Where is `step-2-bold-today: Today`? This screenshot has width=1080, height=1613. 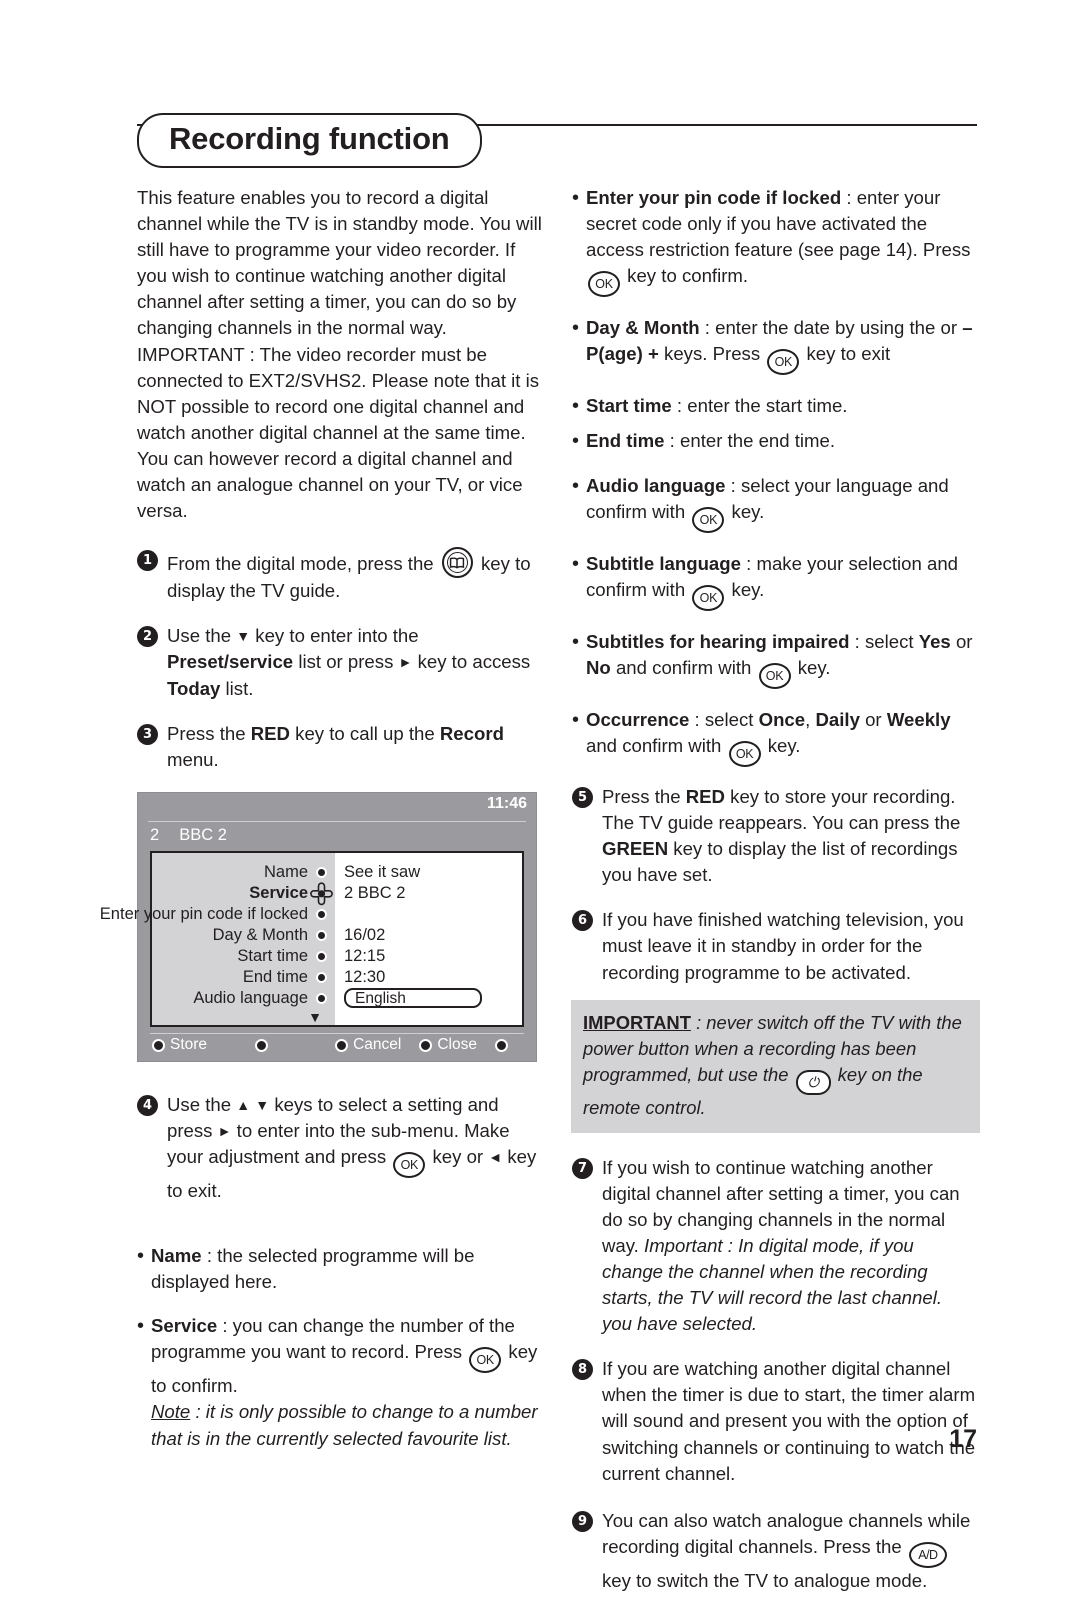 step-2-bold-today: Today is located at coordinates (194, 688).